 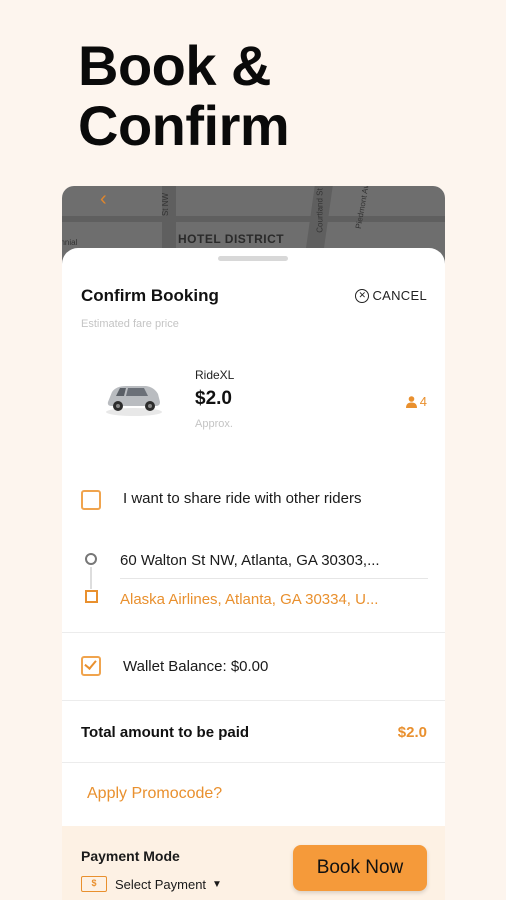 I want to click on map-district-label: HOTEL DISTRICT, so click(x=231, y=239).